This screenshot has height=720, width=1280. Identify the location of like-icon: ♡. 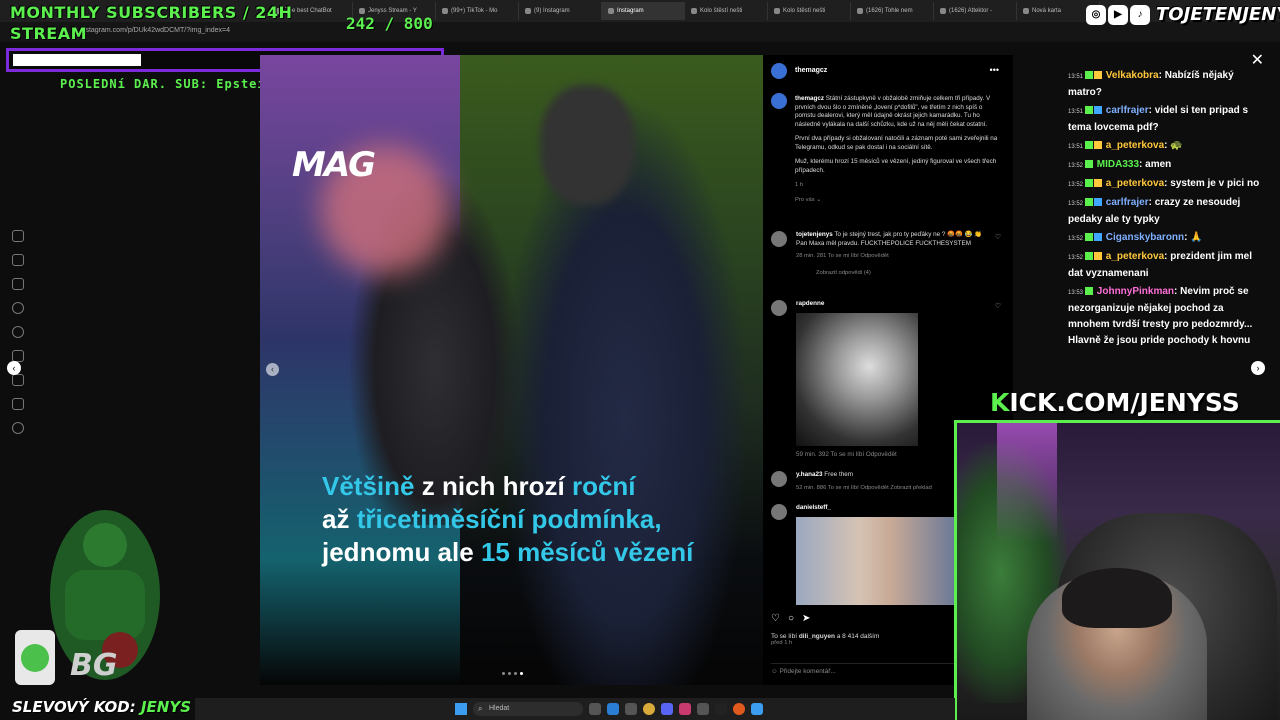
(775, 618).